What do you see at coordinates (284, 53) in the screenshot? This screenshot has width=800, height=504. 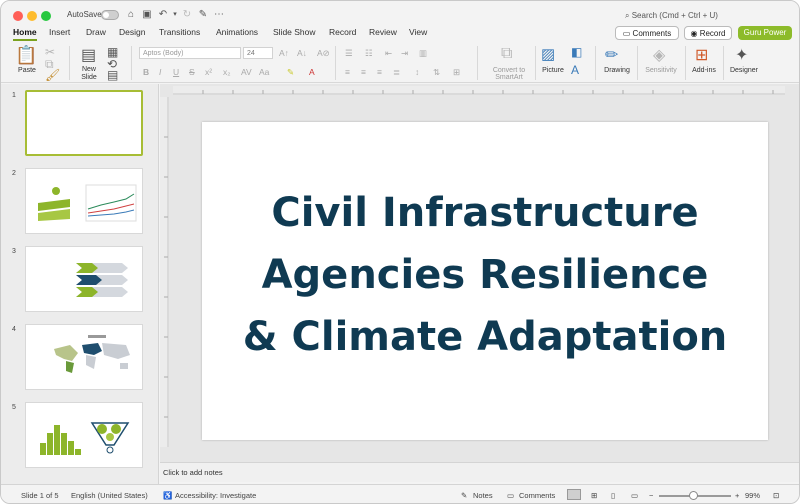 I see `increase-font-icon: A↑` at bounding box center [284, 53].